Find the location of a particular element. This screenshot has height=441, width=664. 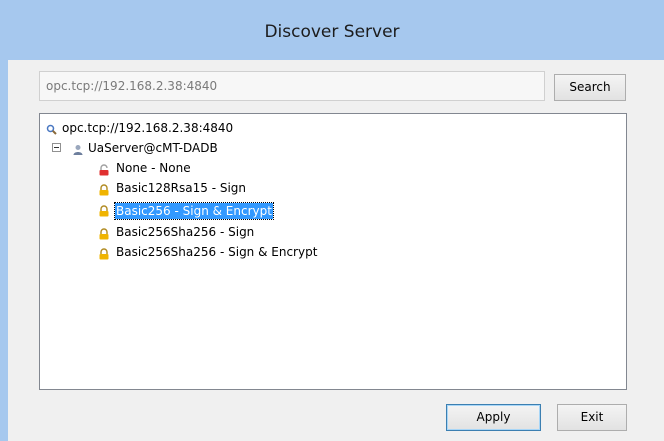

collapse-icon is located at coordinates (56, 147).